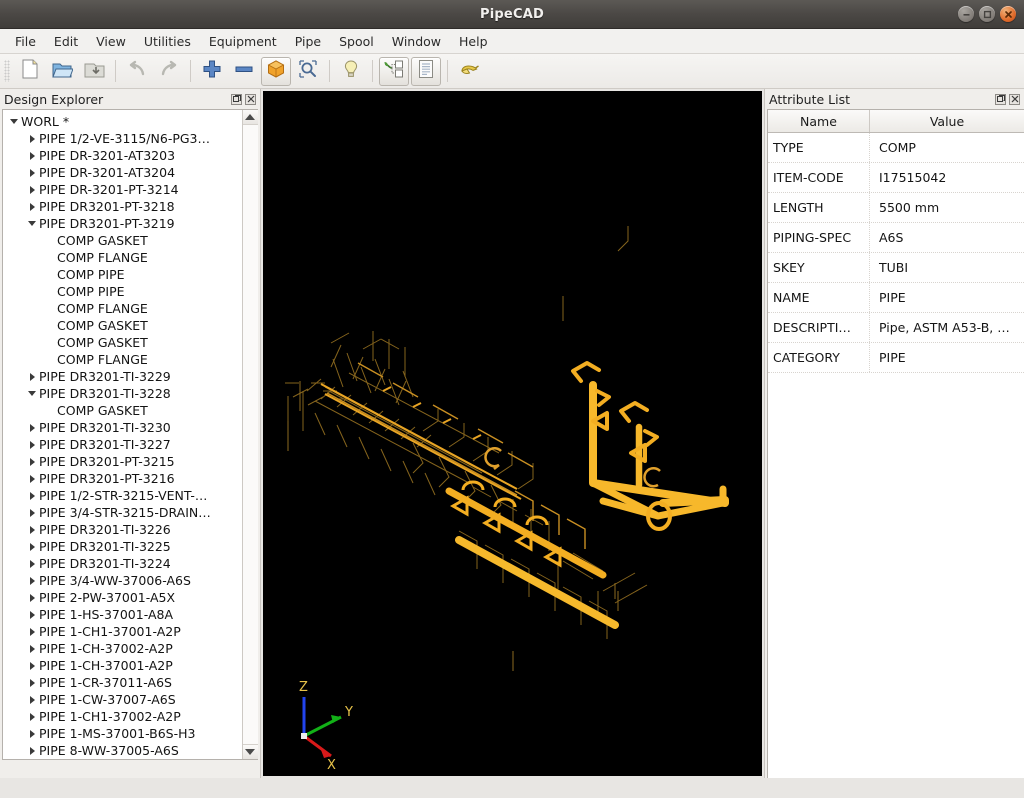 Image resolution: width=1024 pixels, height=798 pixels. Describe the element at coordinates (212, 71) in the screenshot. I see `add-button` at that location.